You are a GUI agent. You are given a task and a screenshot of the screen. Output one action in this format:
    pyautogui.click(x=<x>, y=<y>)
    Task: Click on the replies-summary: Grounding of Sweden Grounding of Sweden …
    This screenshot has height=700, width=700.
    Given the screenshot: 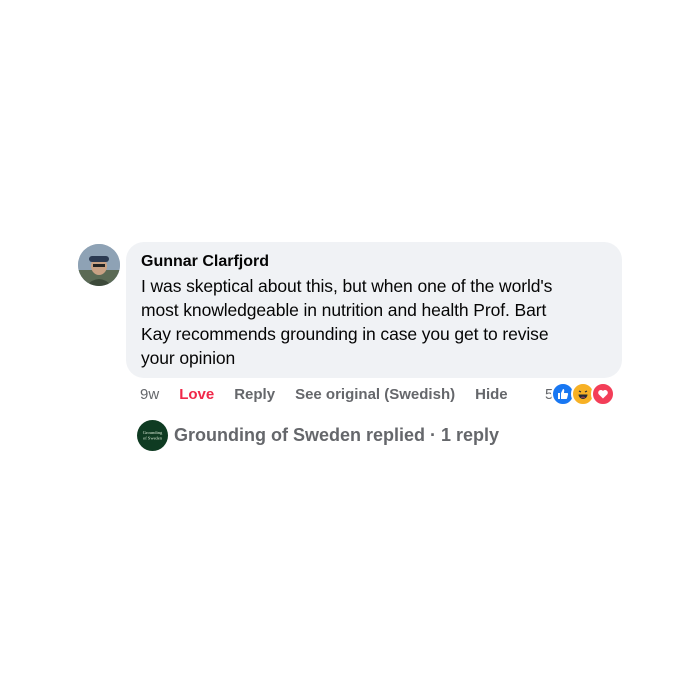 What is the action you would take?
    pyautogui.click(x=318, y=435)
    